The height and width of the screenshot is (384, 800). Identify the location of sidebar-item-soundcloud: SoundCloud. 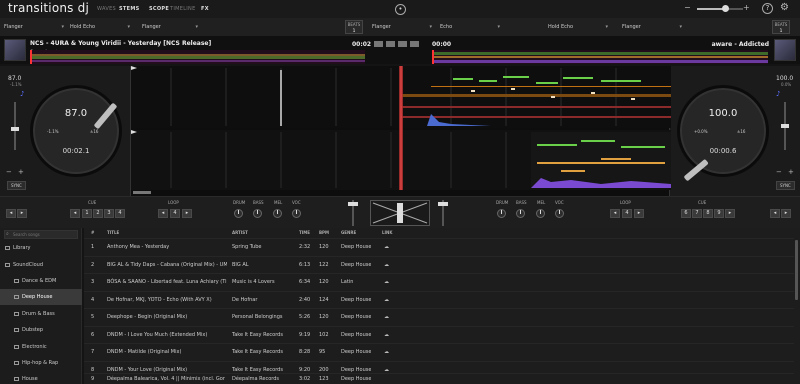
(41, 265).